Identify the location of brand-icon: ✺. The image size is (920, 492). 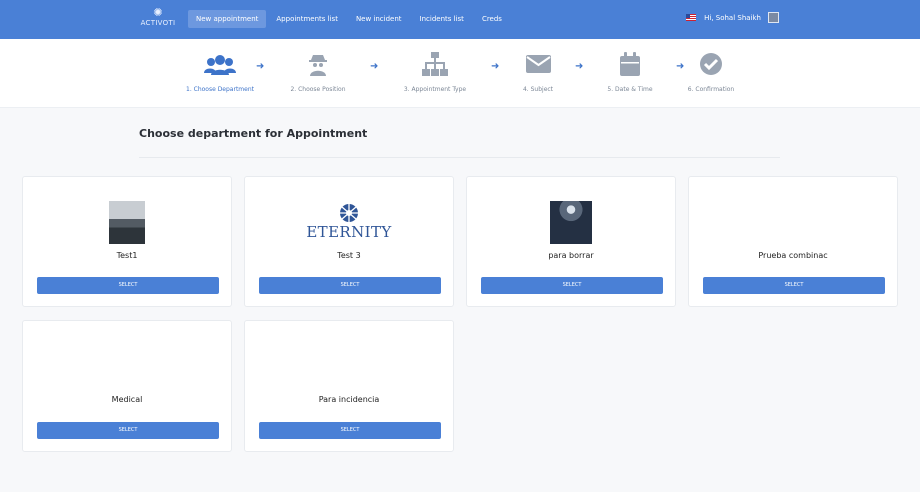
(158, 12).